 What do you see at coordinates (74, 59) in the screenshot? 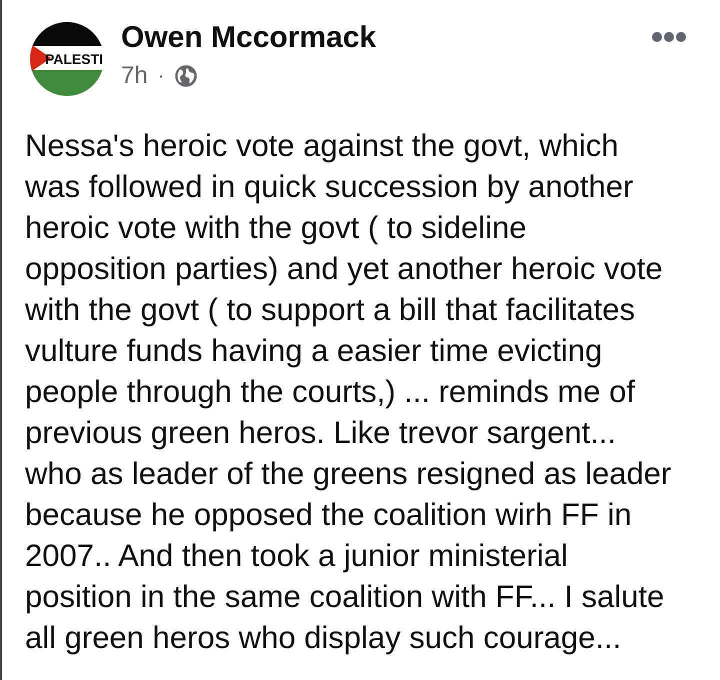
I see `avatar-text: PALESTI` at bounding box center [74, 59].